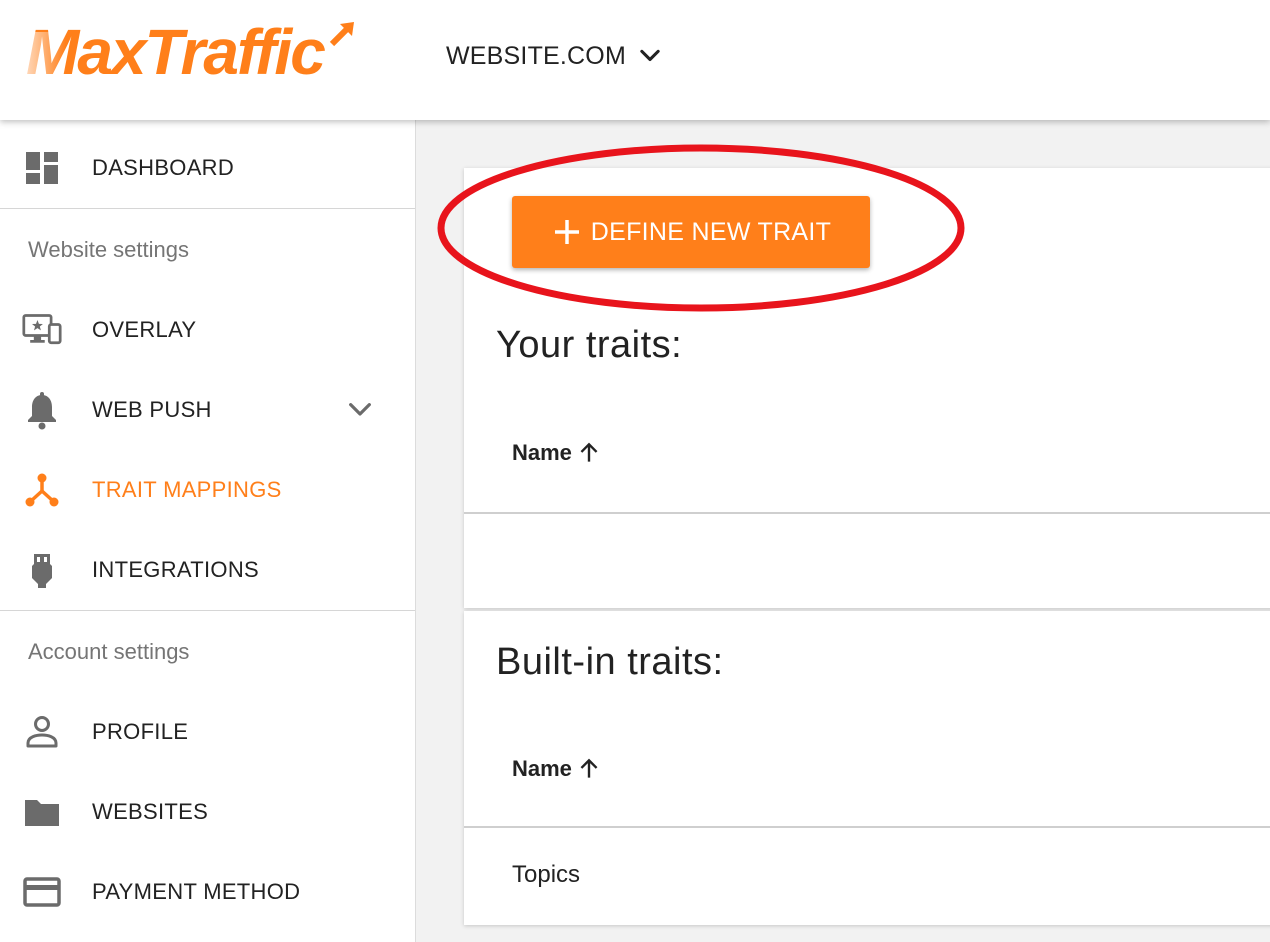 The image size is (1270, 942). I want to click on account-settings-heading: Account settings, so click(109, 651).